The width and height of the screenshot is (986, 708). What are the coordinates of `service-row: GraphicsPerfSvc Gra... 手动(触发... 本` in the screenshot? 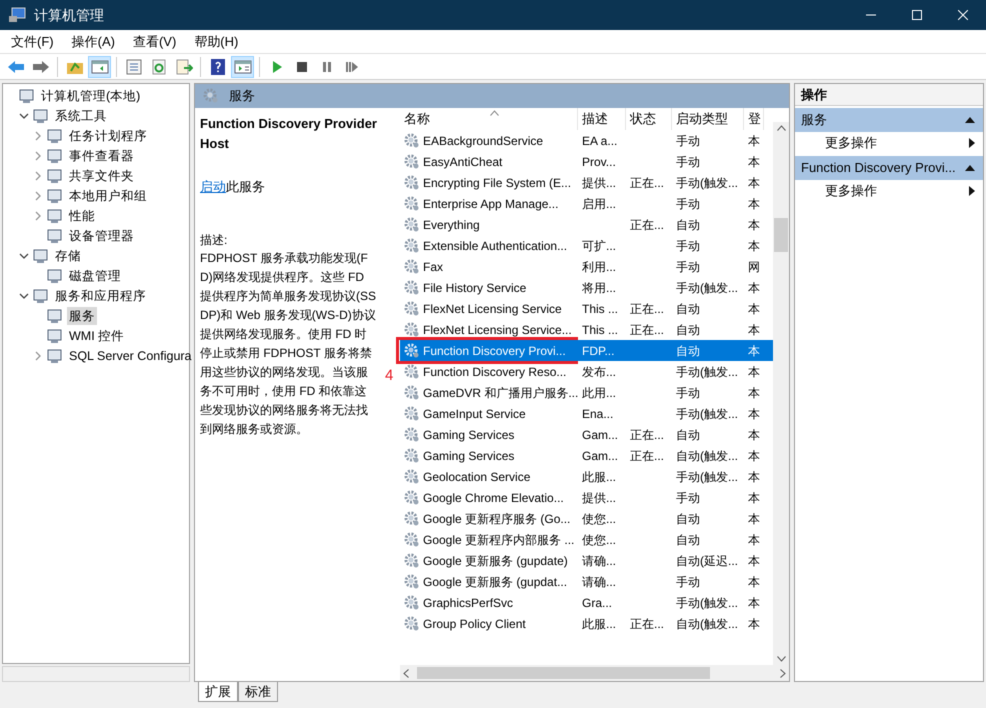 It's located at (586, 602).